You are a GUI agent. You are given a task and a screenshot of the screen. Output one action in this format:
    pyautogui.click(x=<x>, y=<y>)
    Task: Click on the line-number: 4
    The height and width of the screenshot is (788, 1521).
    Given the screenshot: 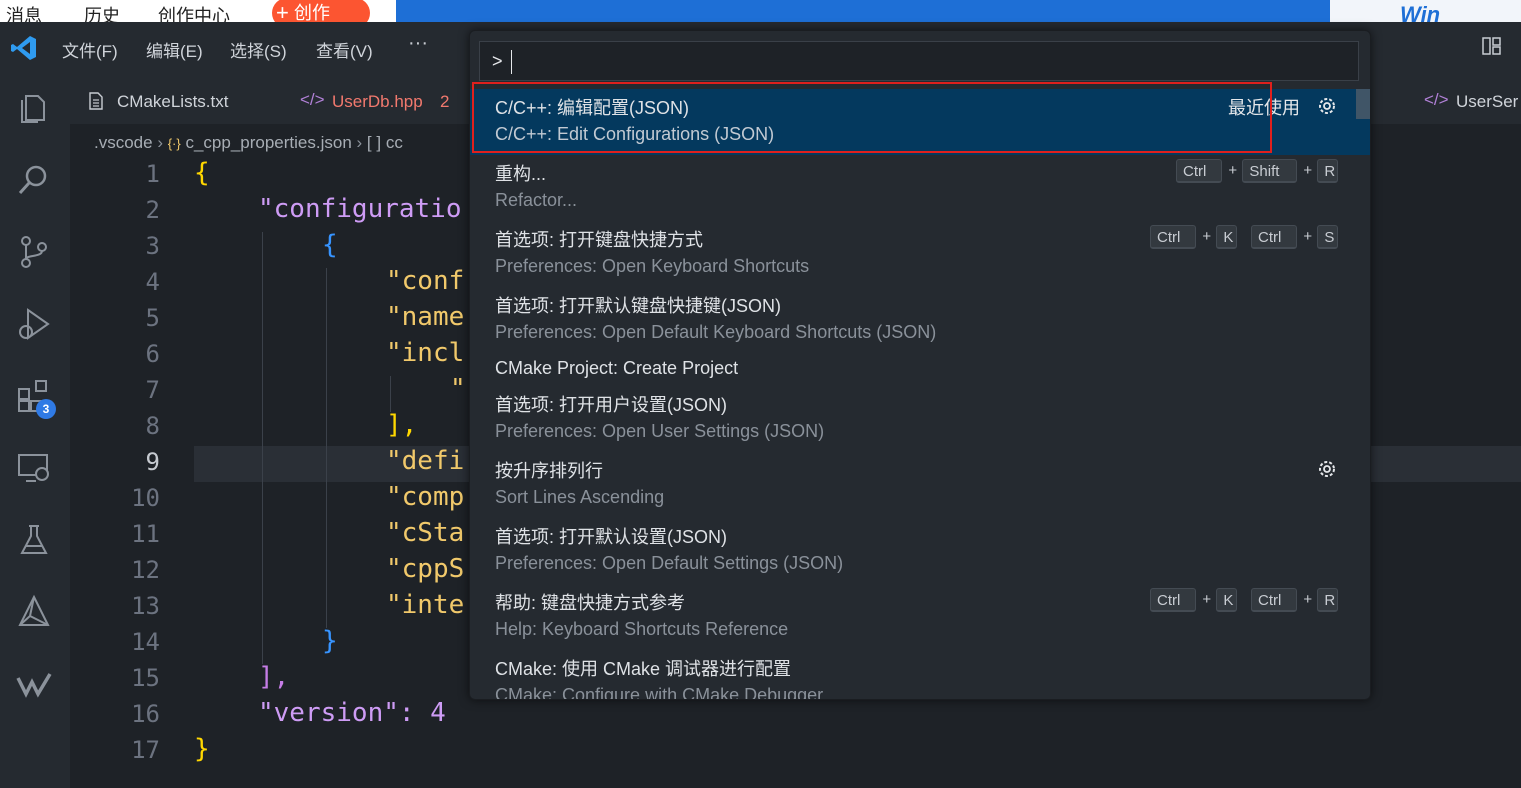 What is the action you would take?
    pyautogui.click(x=152, y=282)
    